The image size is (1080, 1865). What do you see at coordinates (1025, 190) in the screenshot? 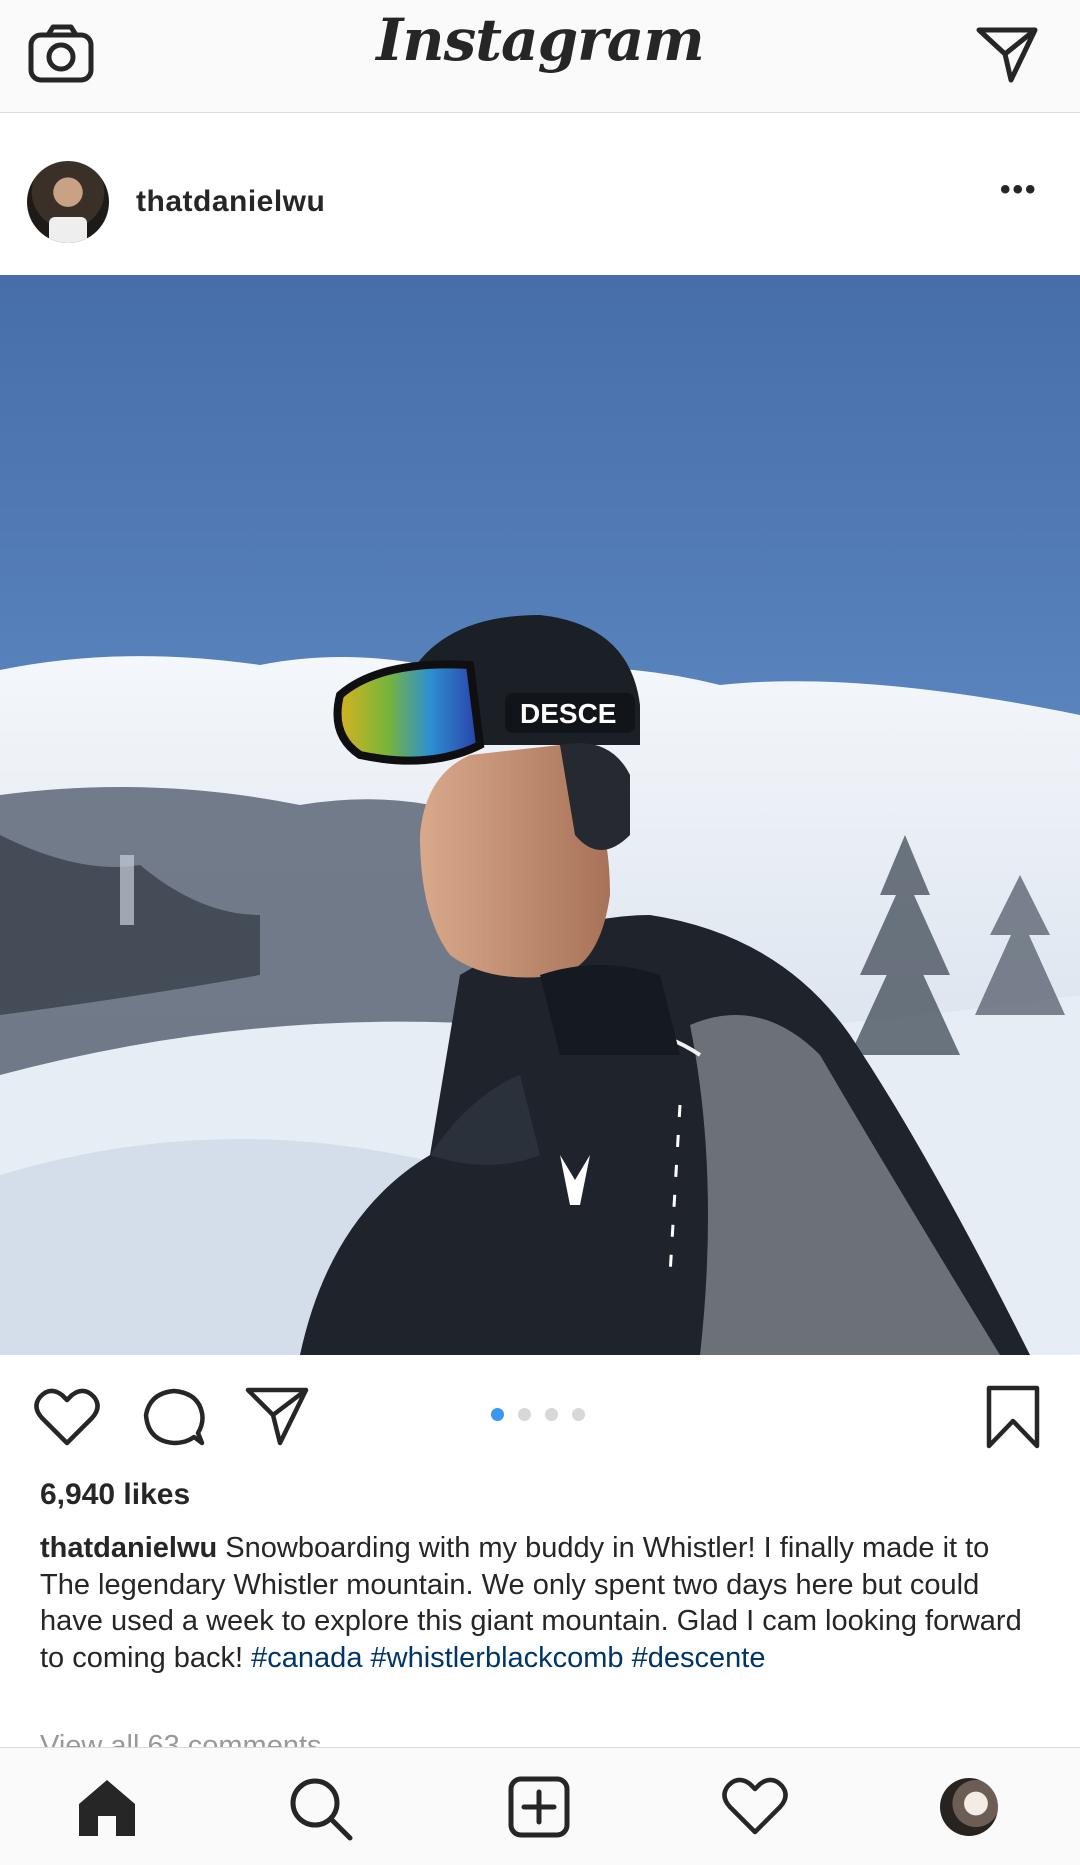
I see `more-options-icon: •••` at bounding box center [1025, 190].